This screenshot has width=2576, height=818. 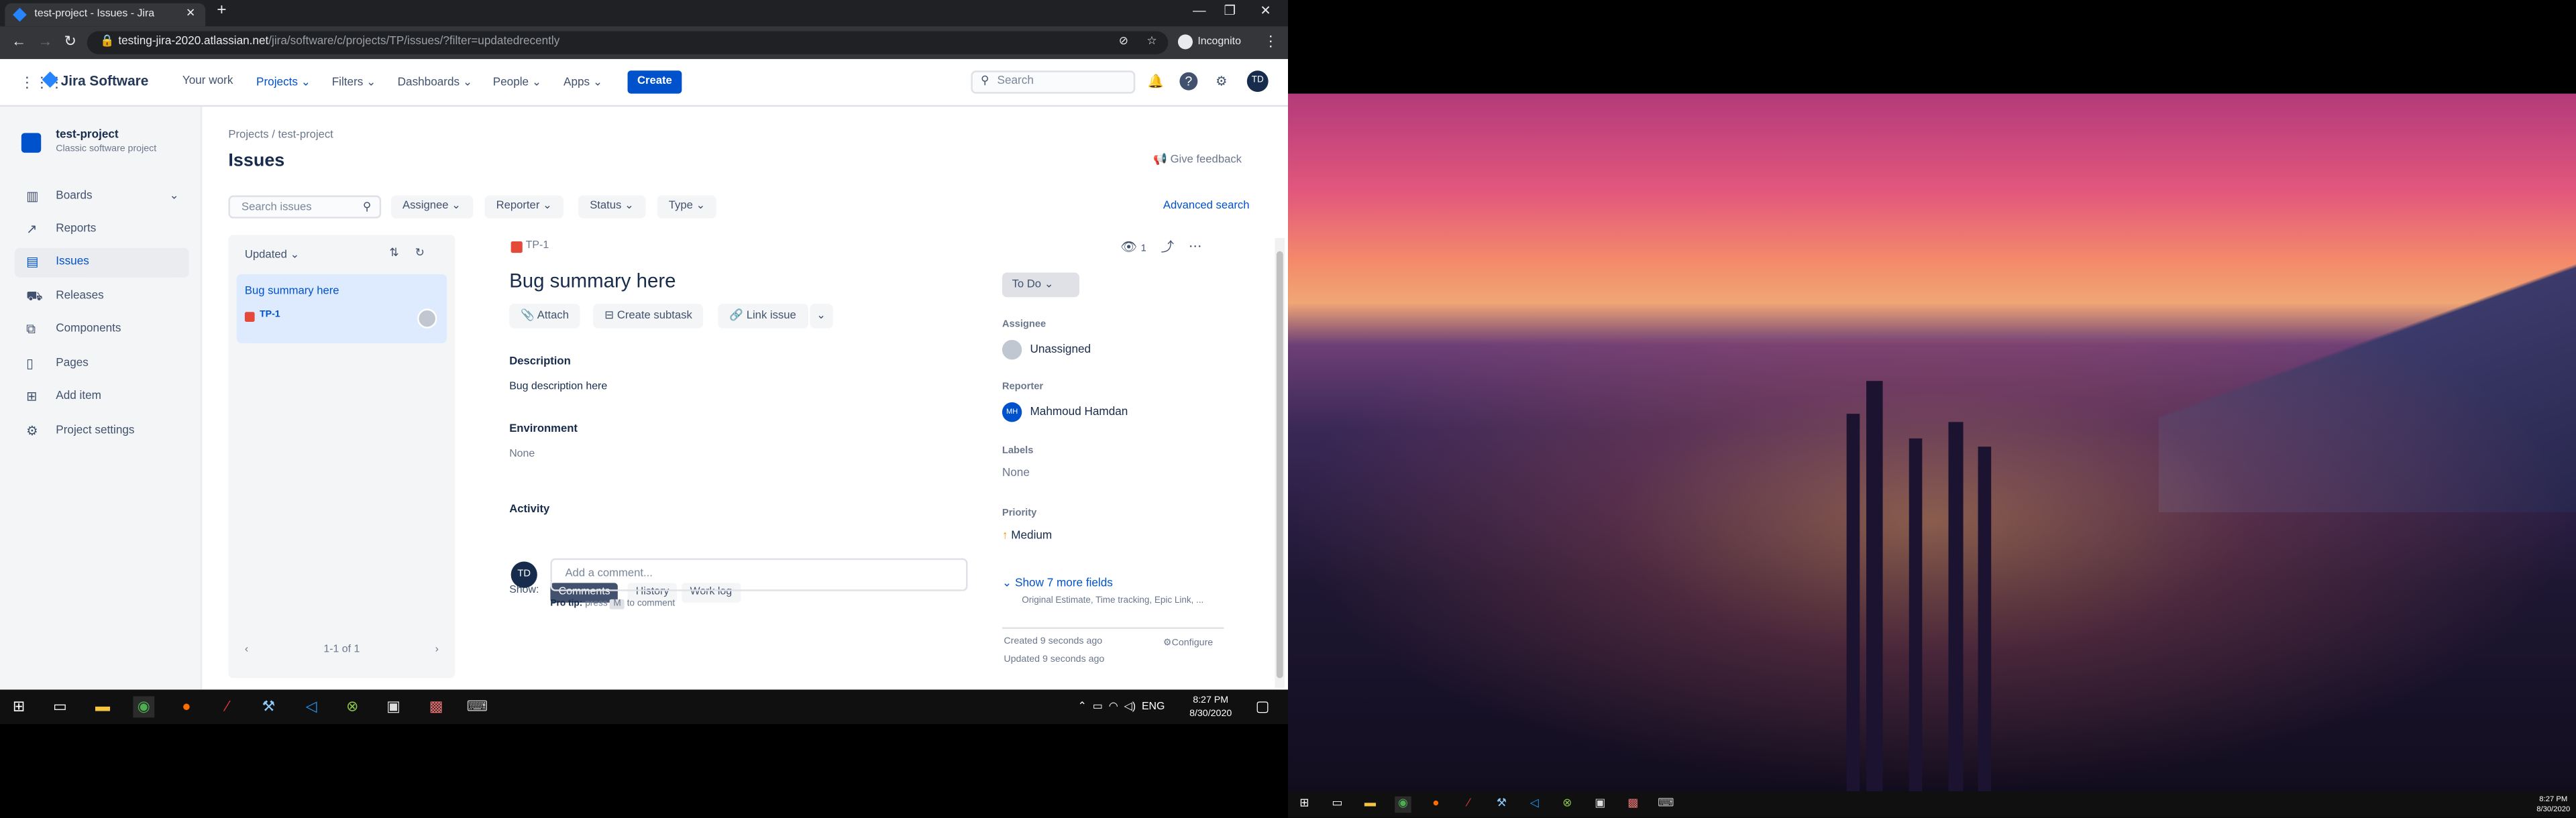 What do you see at coordinates (648, 316) in the screenshot?
I see `create-subtask-button: ⊟ Create subtask` at bounding box center [648, 316].